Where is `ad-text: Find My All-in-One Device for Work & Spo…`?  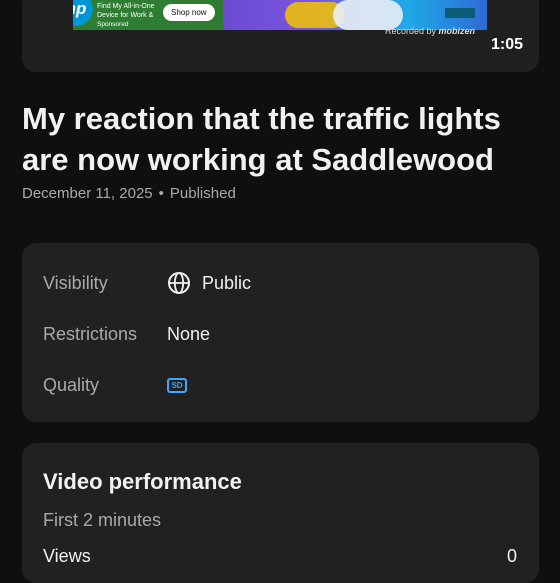
ad-text: Find My All-in-One Device for Work & Spo… is located at coordinates (126, 15).